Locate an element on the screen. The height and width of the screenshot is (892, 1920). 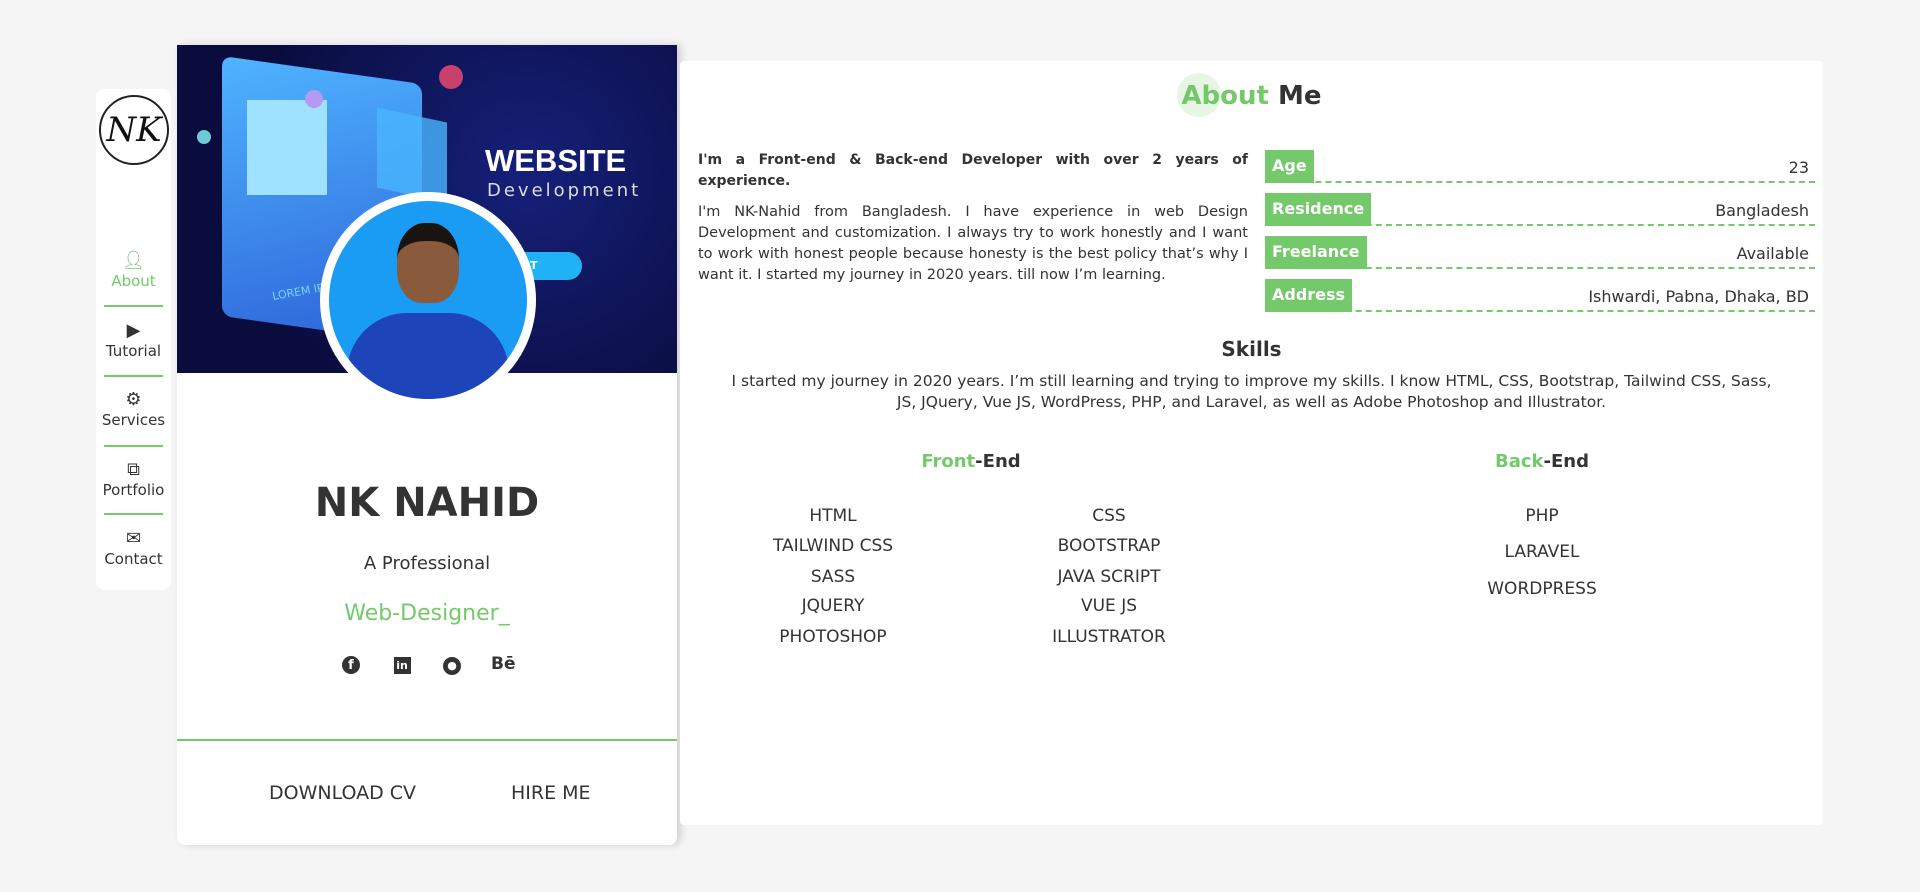
sidebar-item-portfolio: ⧉ Portfolio is located at coordinates (133, 479).